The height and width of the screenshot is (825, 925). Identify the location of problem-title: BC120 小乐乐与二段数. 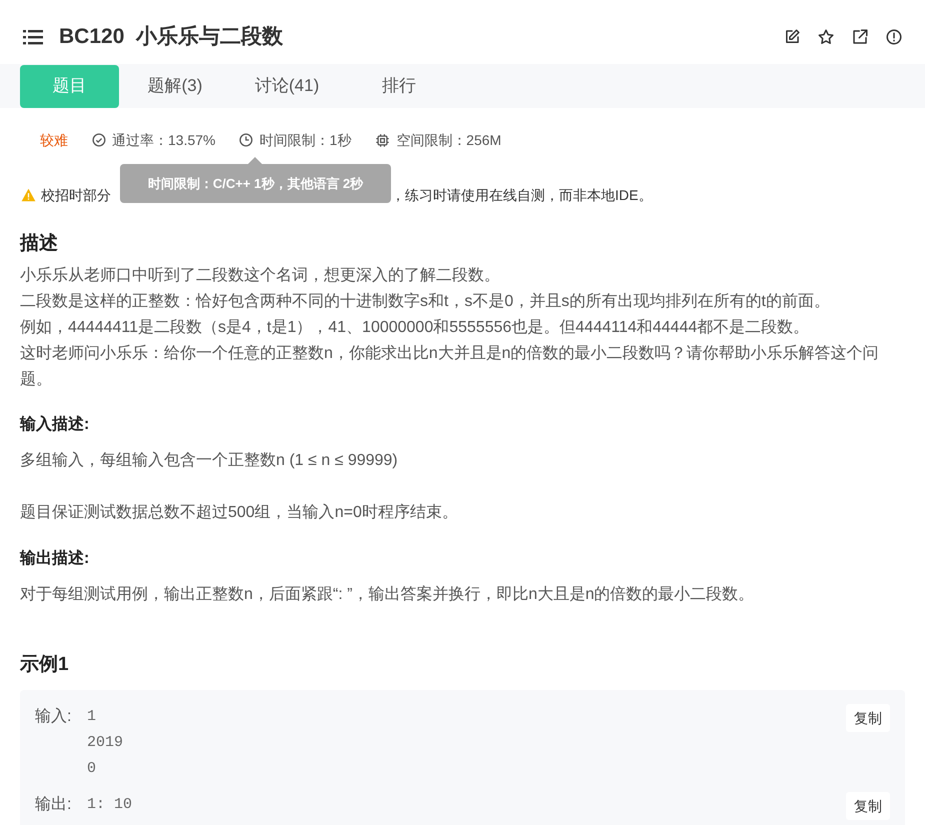
(171, 37).